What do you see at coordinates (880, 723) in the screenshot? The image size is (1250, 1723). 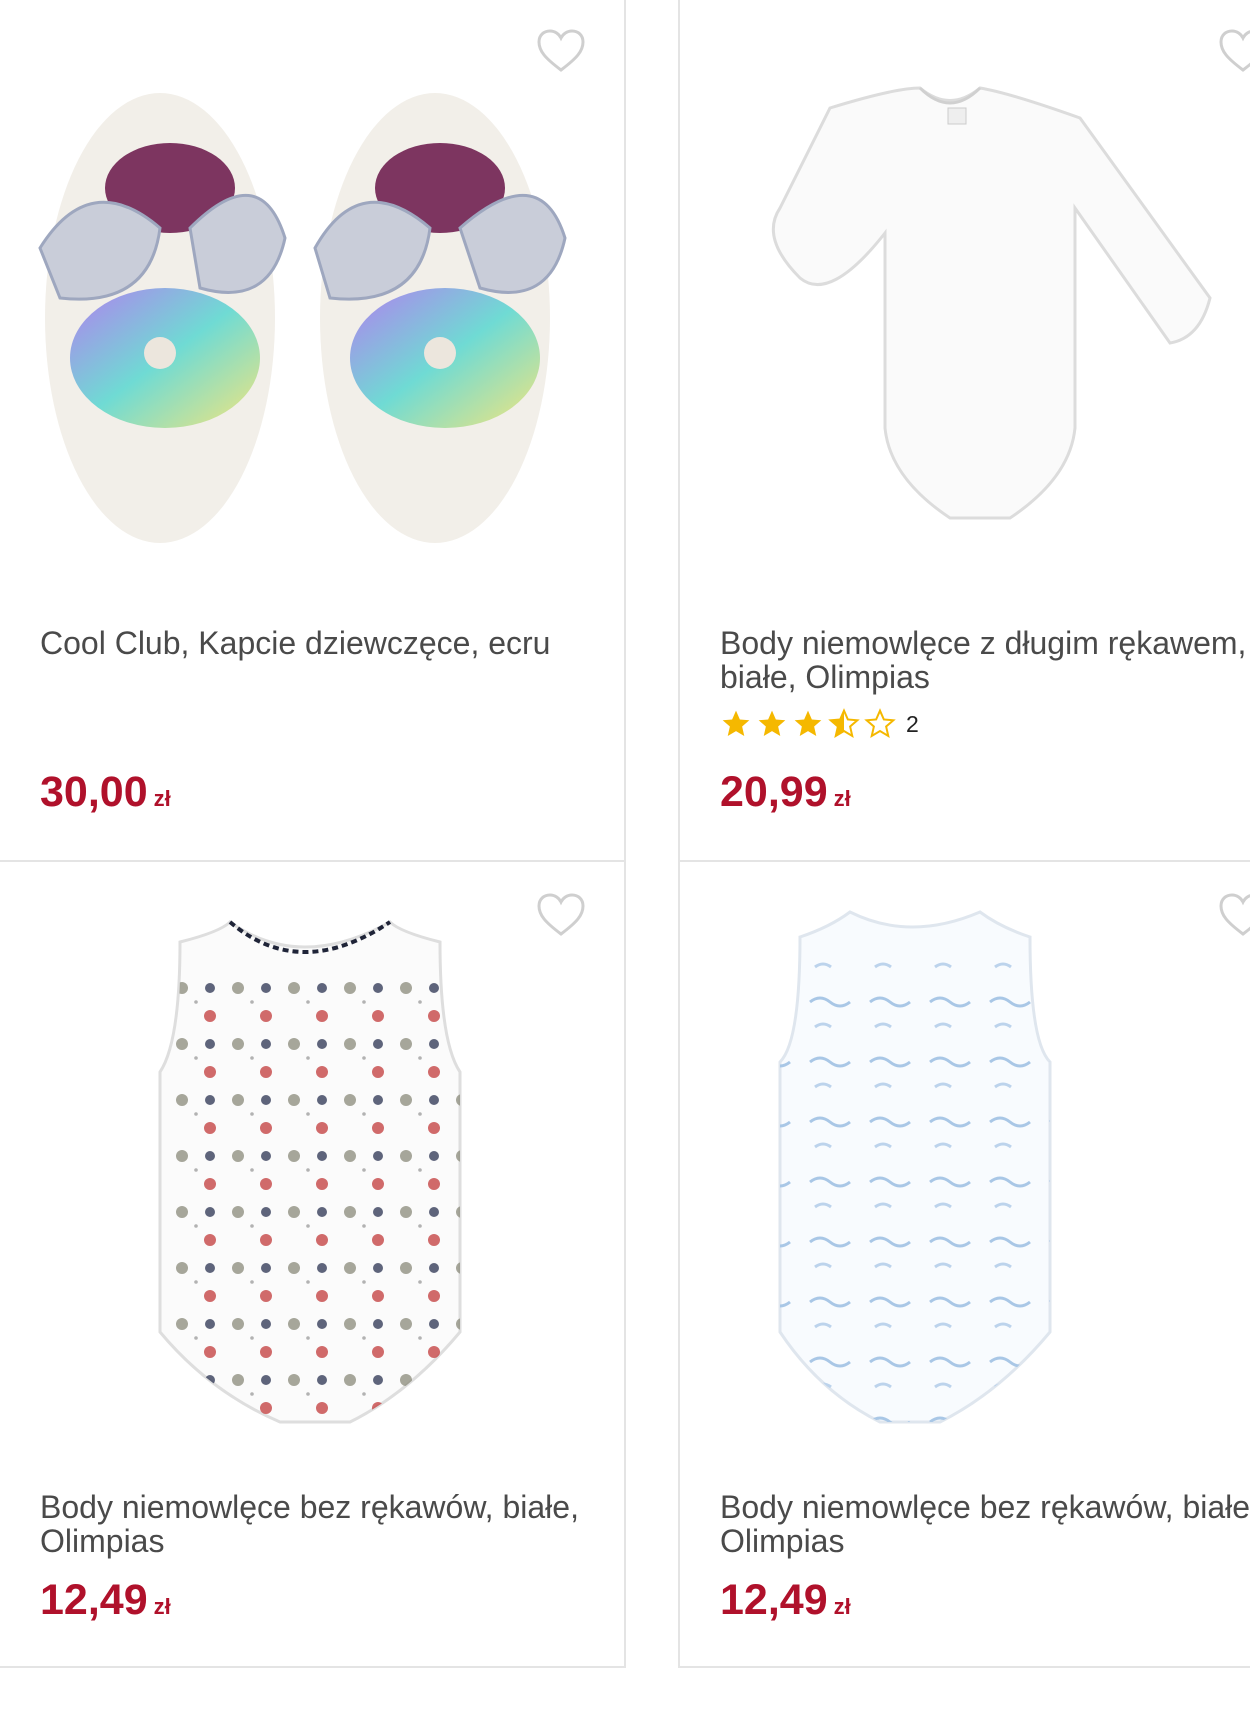 I see `star-empty-icon` at bounding box center [880, 723].